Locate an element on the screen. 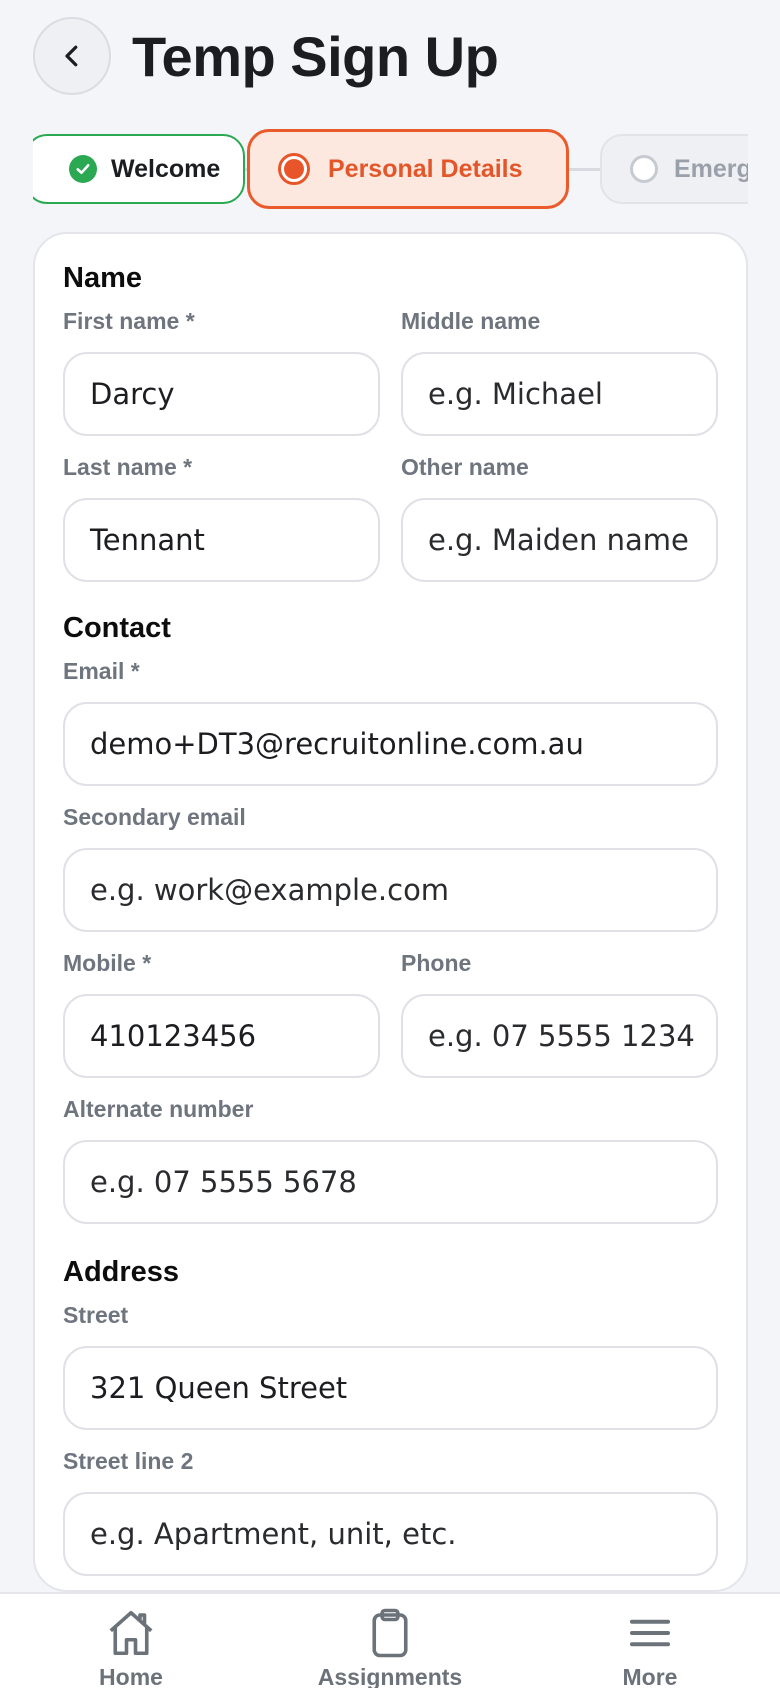 This screenshot has height=1688, width=780. middle-name-label: Middle name is located at coordinates (471, 321).